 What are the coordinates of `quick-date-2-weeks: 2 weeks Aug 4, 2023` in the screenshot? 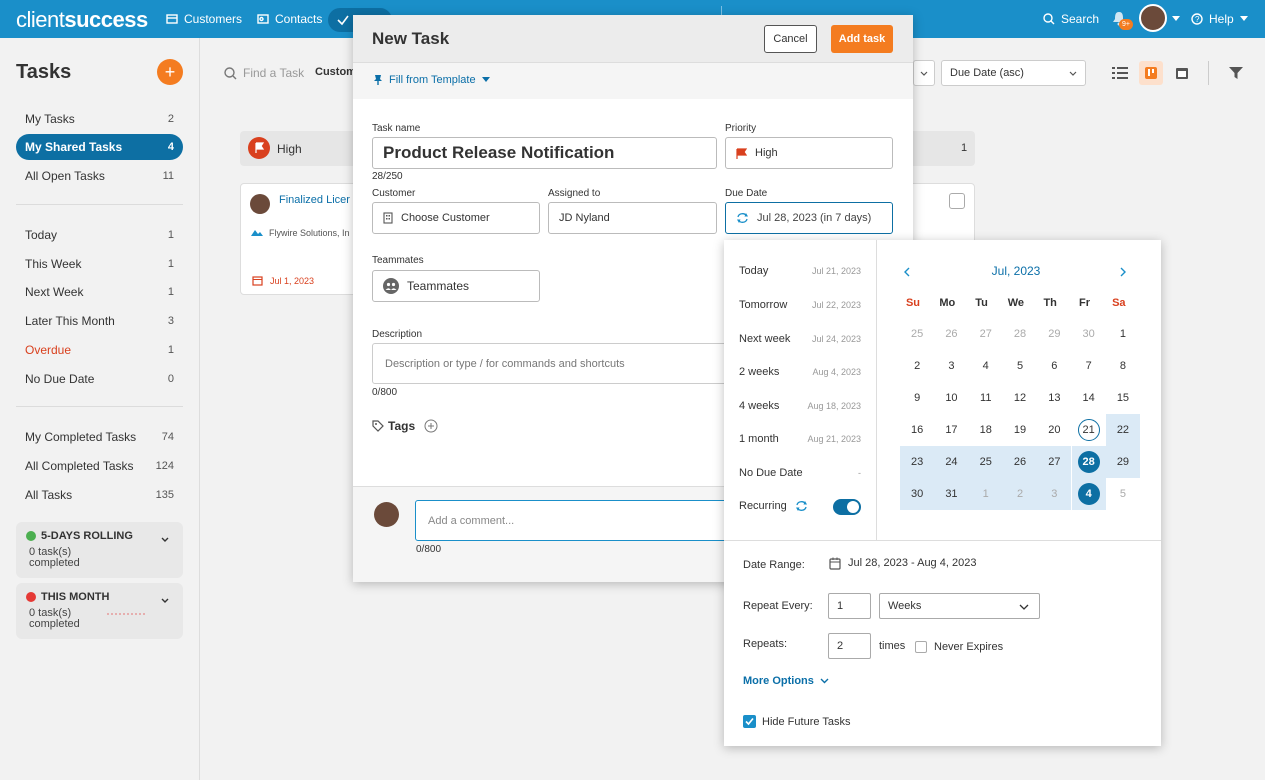 It's located at (800, 372).